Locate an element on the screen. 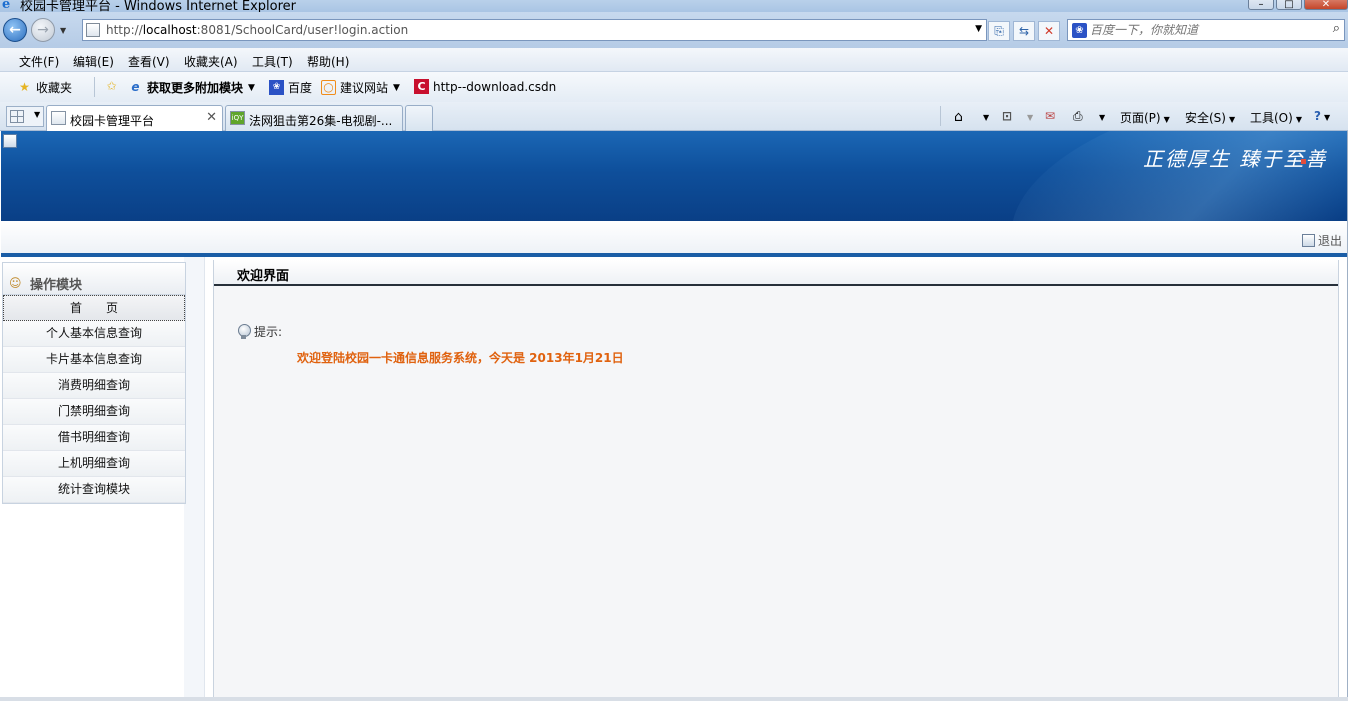 This screenshot has height=701, width=1348. logout-icon is located at coordinates (1308, 240).